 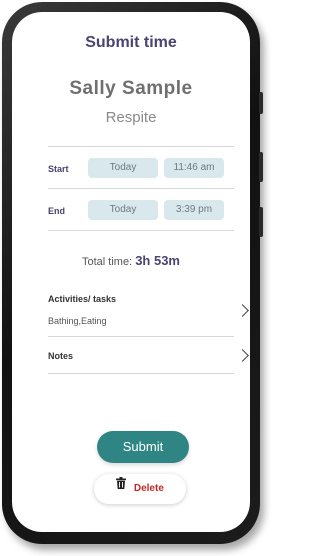 I want to click on page-title: Submit time, so click(x=131, y=42).